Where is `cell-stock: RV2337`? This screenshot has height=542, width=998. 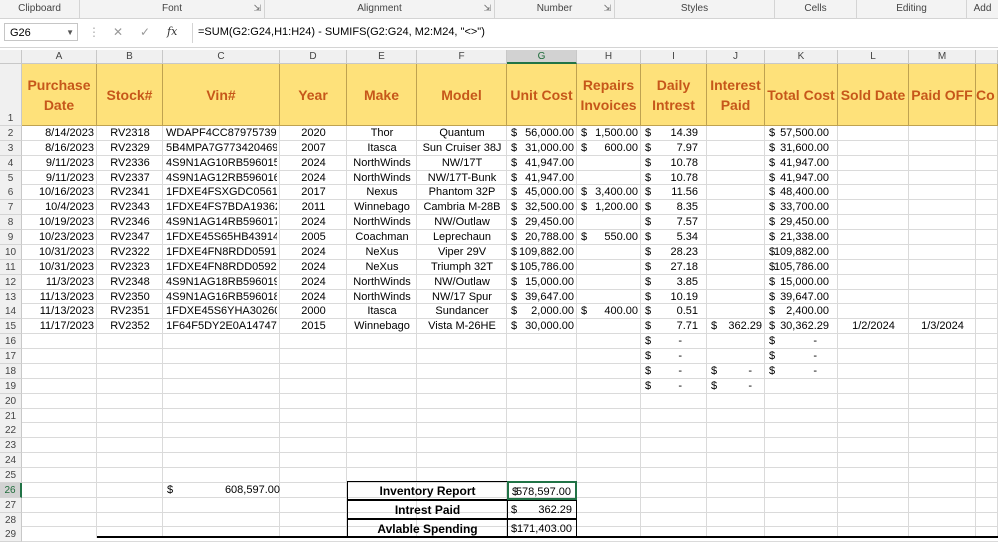
cell-stock: RV2337 is located at coordinates (130, 178).